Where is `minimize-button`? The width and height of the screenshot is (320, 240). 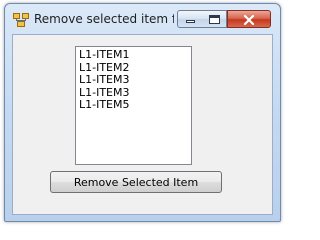
minimize-button is located at coordinates (190, 19).